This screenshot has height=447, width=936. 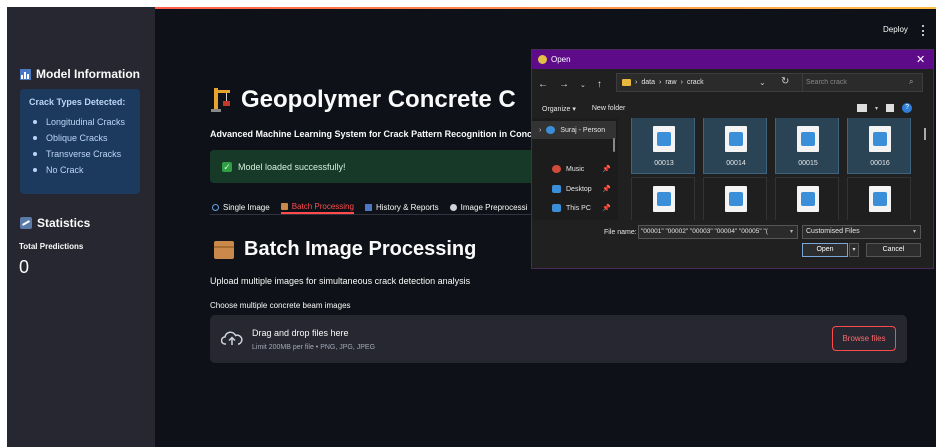 I want to click on crack-type-item: No Crack, so click(x=80, y=170).